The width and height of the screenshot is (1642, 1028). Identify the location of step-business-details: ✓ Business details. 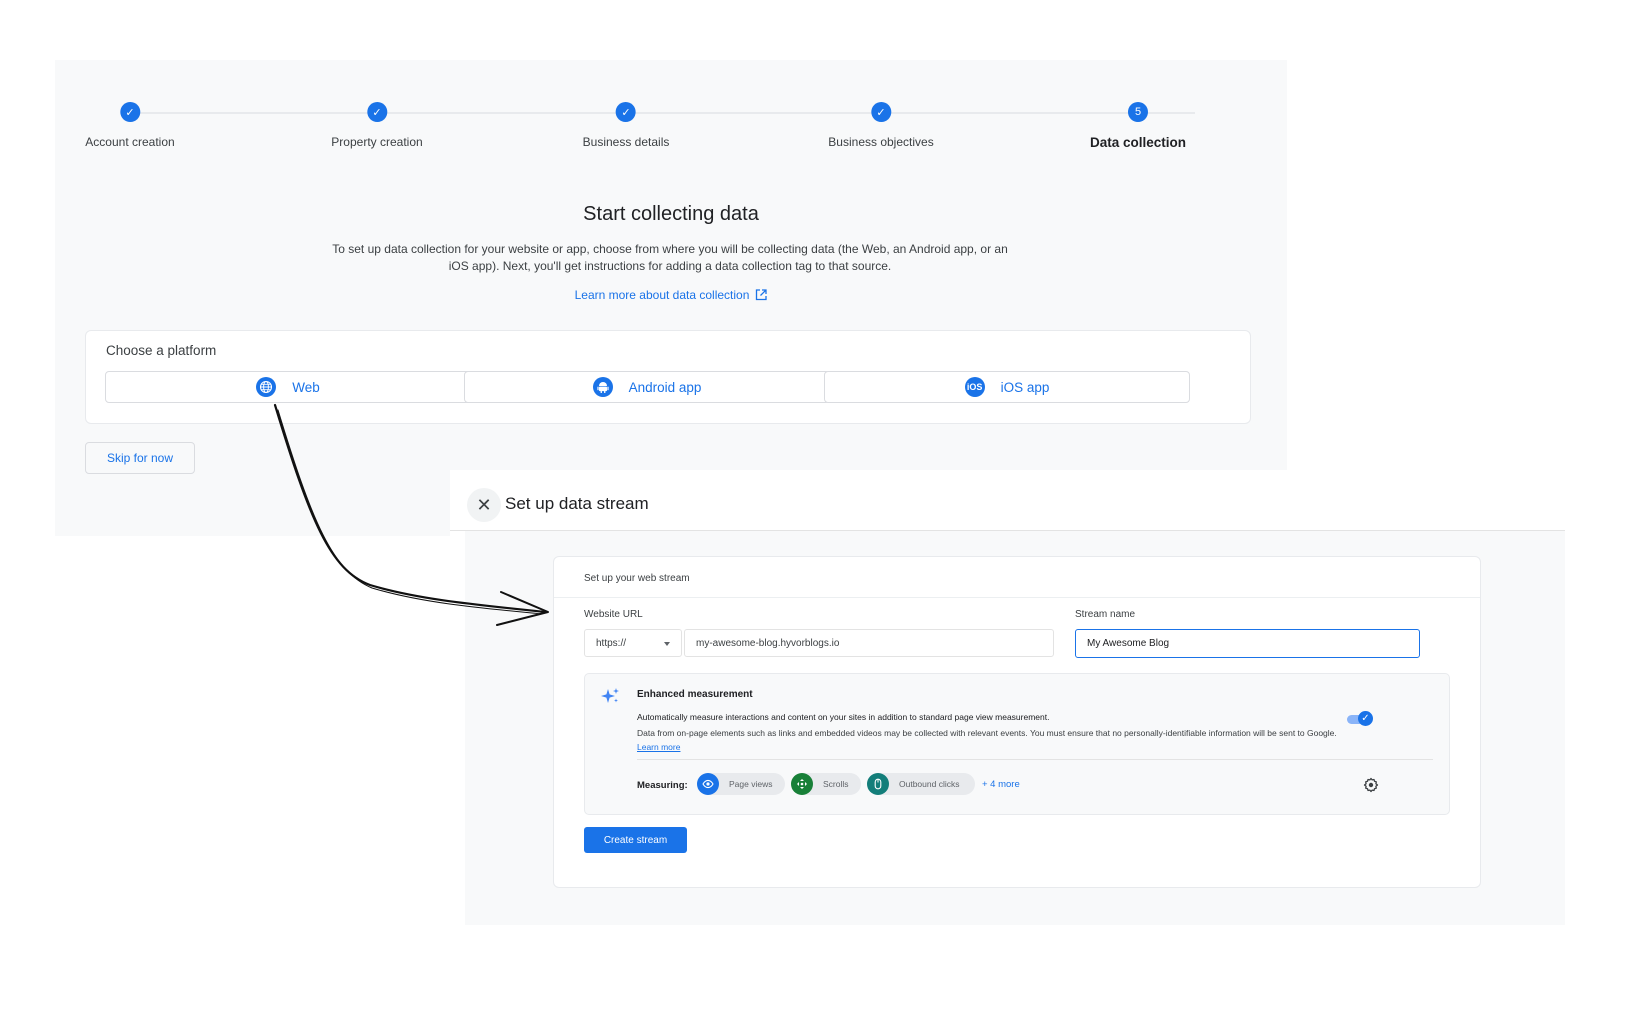
(626, 125).